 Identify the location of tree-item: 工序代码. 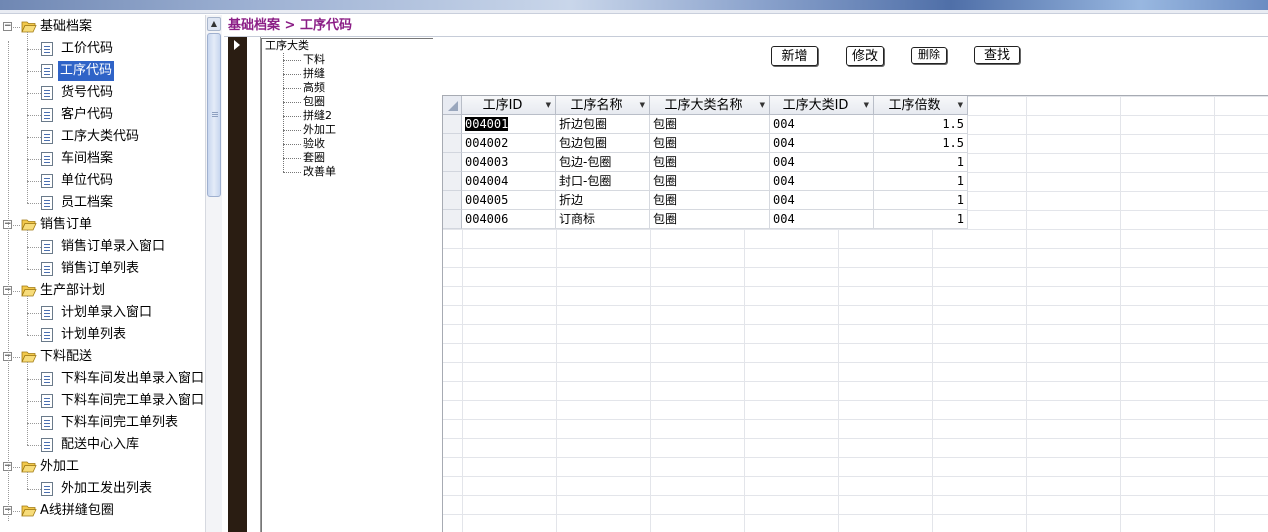
(86, 71).